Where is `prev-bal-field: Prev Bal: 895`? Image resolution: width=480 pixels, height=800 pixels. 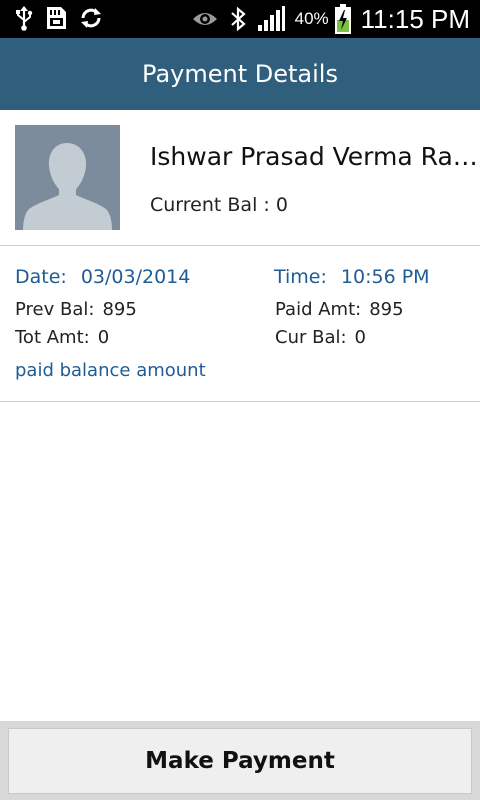
prev-bal-field: Prev Bal: 895 is located at coordinates (76, 309).